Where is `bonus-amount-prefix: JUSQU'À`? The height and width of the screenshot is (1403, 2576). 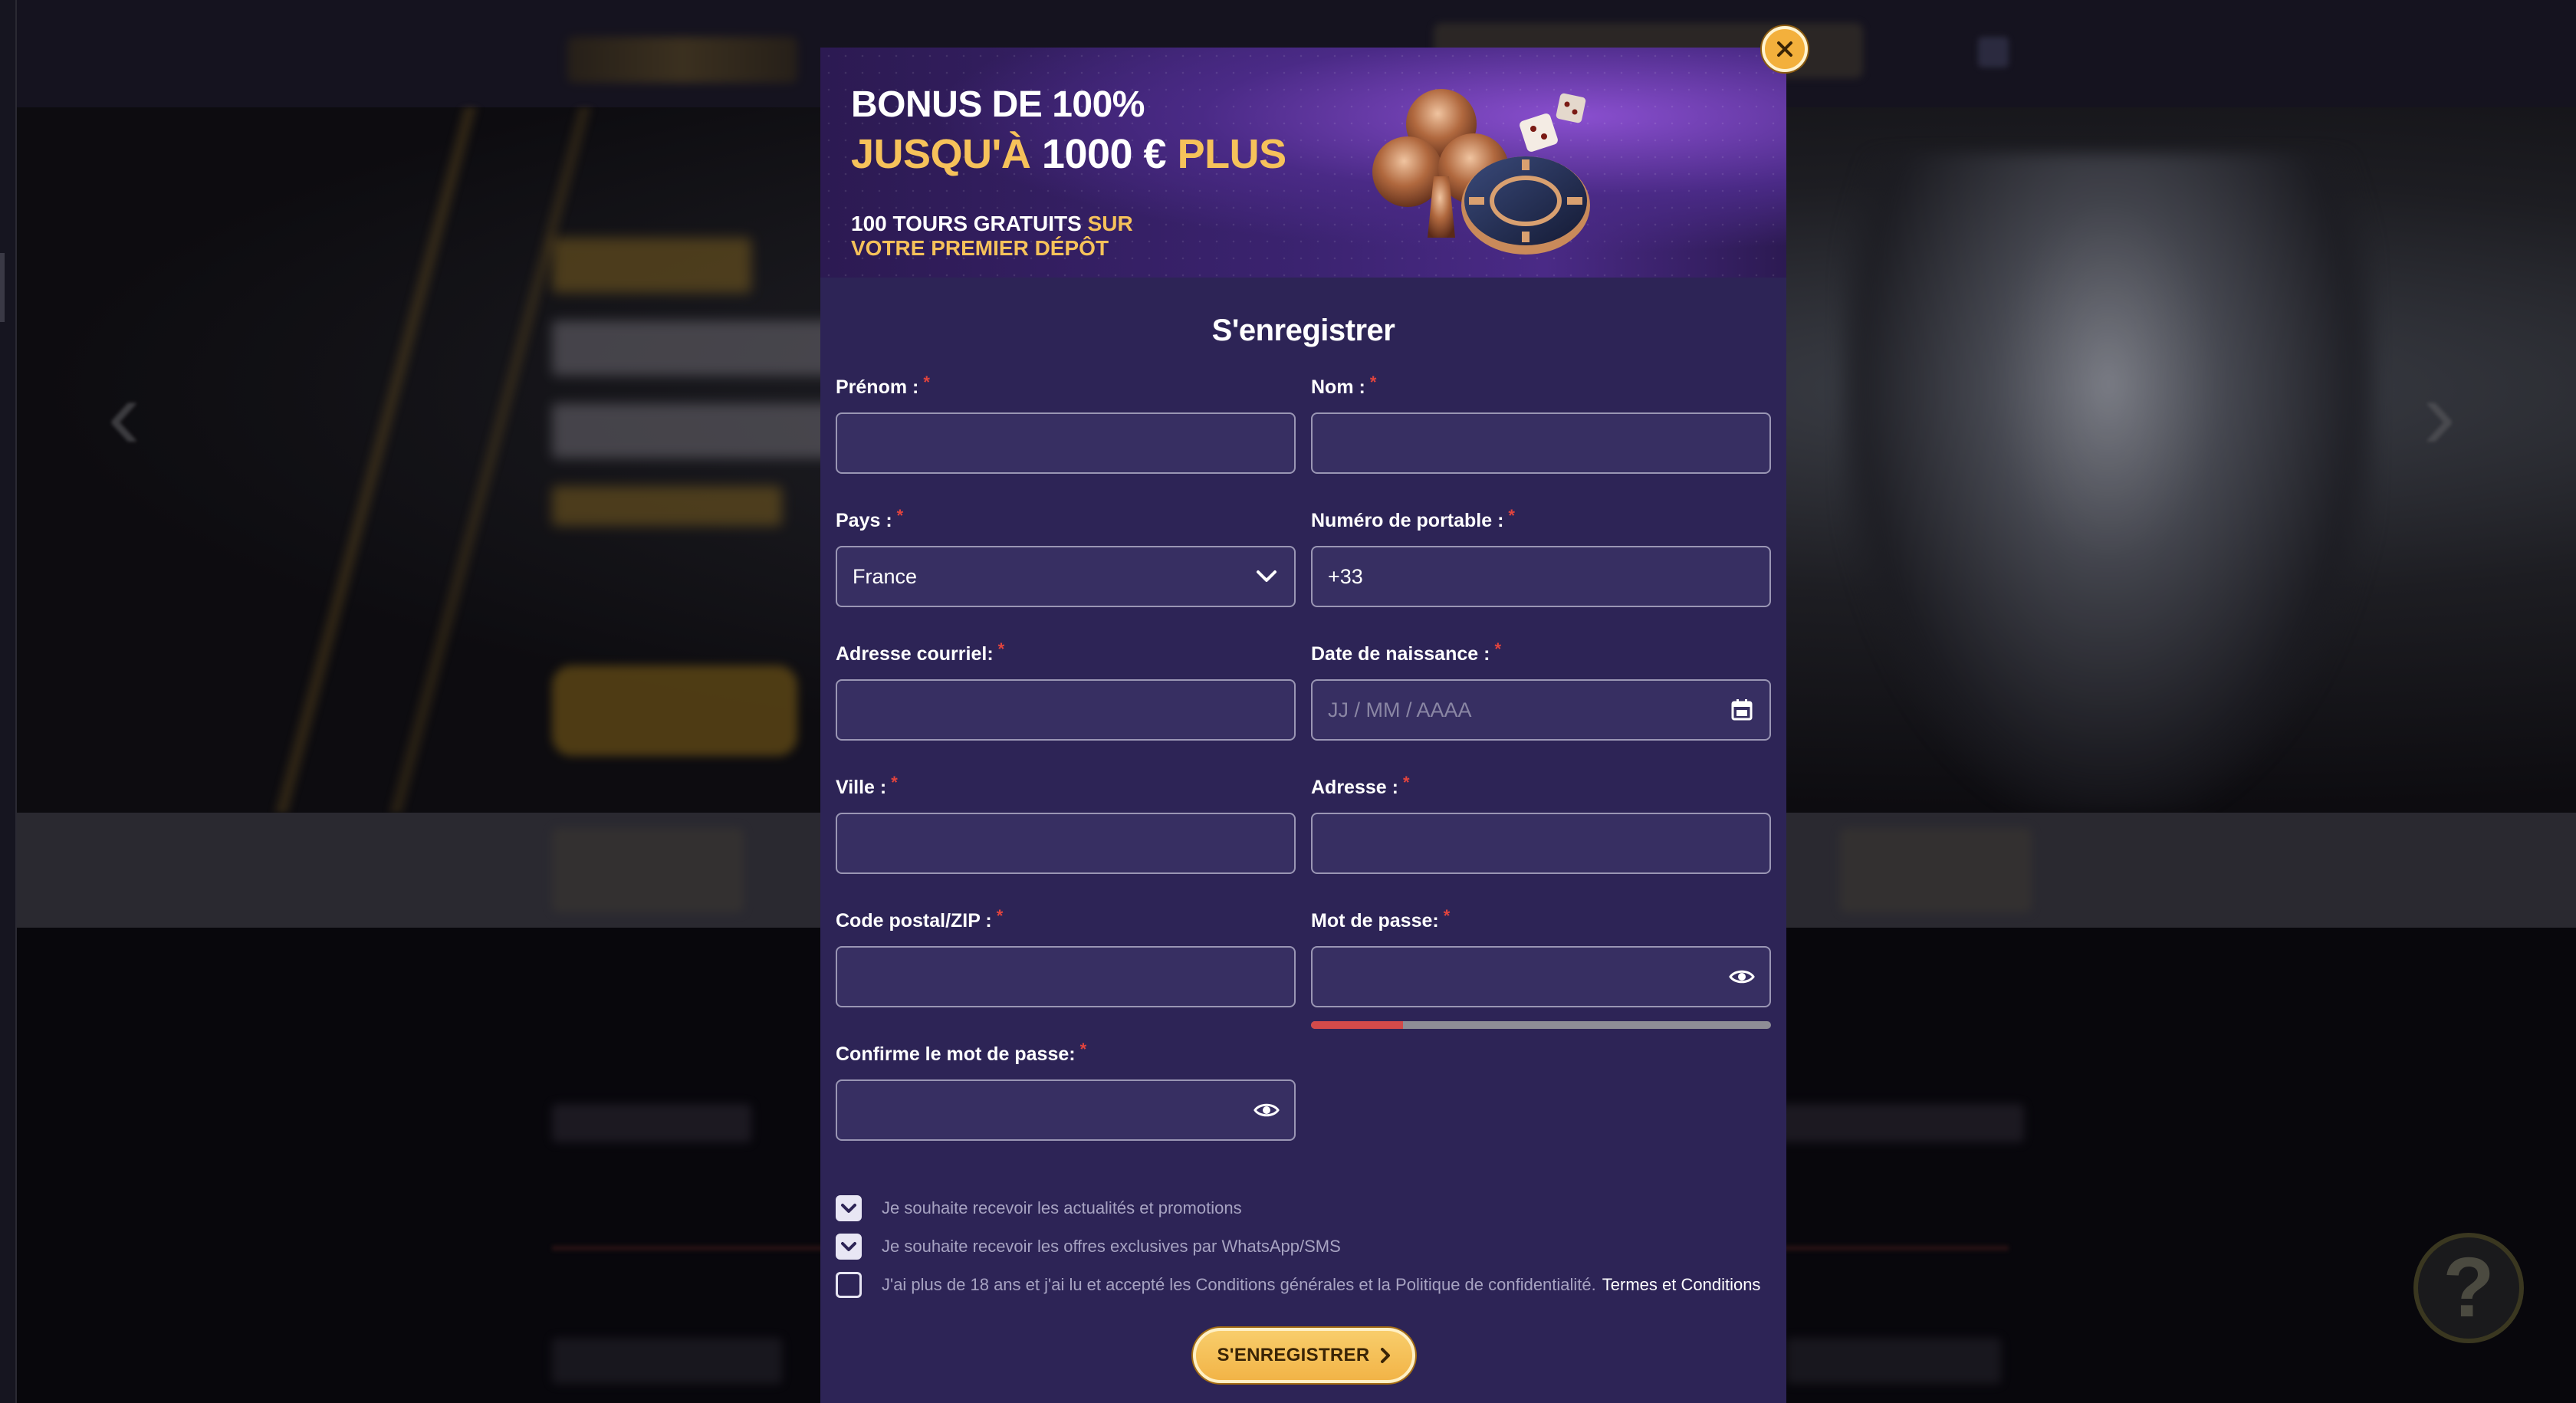
bonus-amount-prefix: JUSQU'À is located at coordinates (941, 154).